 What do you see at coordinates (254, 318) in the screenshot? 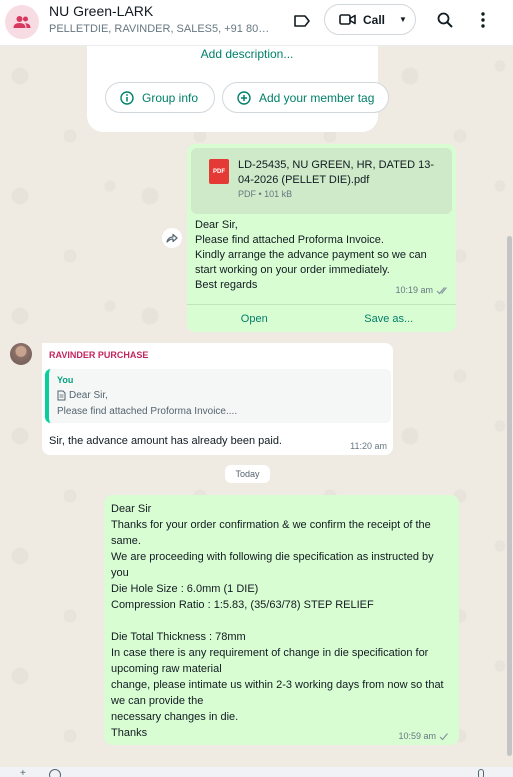
I see `open-document-button: Open` at bounding box center [254, 318].